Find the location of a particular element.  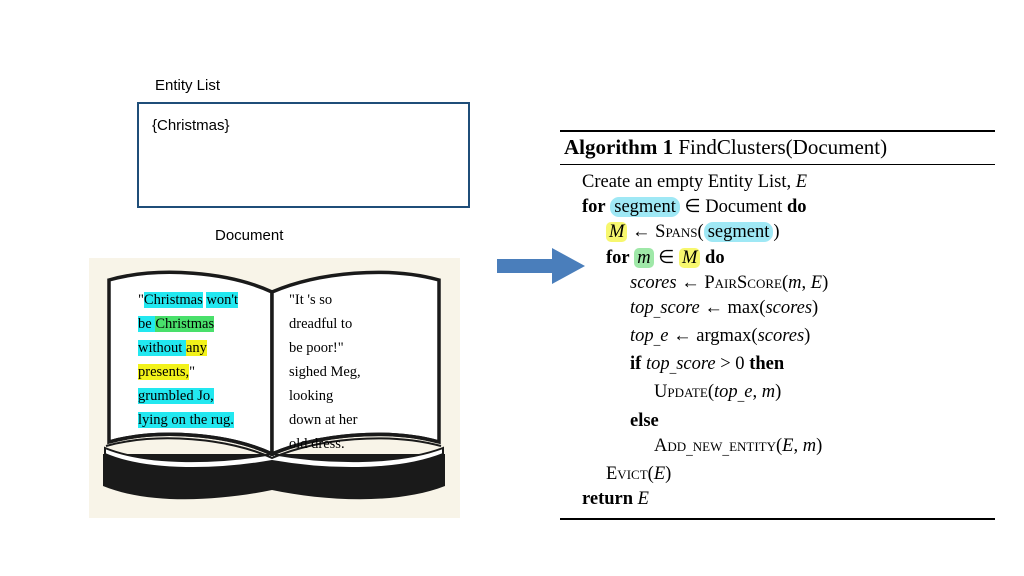

book-text-line: sighed Meg, is located at coordinates (325, 372).